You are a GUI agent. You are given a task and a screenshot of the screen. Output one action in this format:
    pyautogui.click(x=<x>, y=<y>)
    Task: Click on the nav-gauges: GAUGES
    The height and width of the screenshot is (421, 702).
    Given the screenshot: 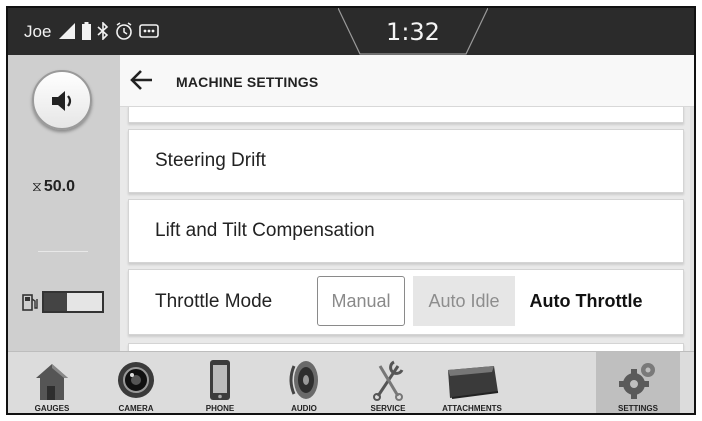 What is the action you would take?
    pyautogui.click(x=52, y=382)
    